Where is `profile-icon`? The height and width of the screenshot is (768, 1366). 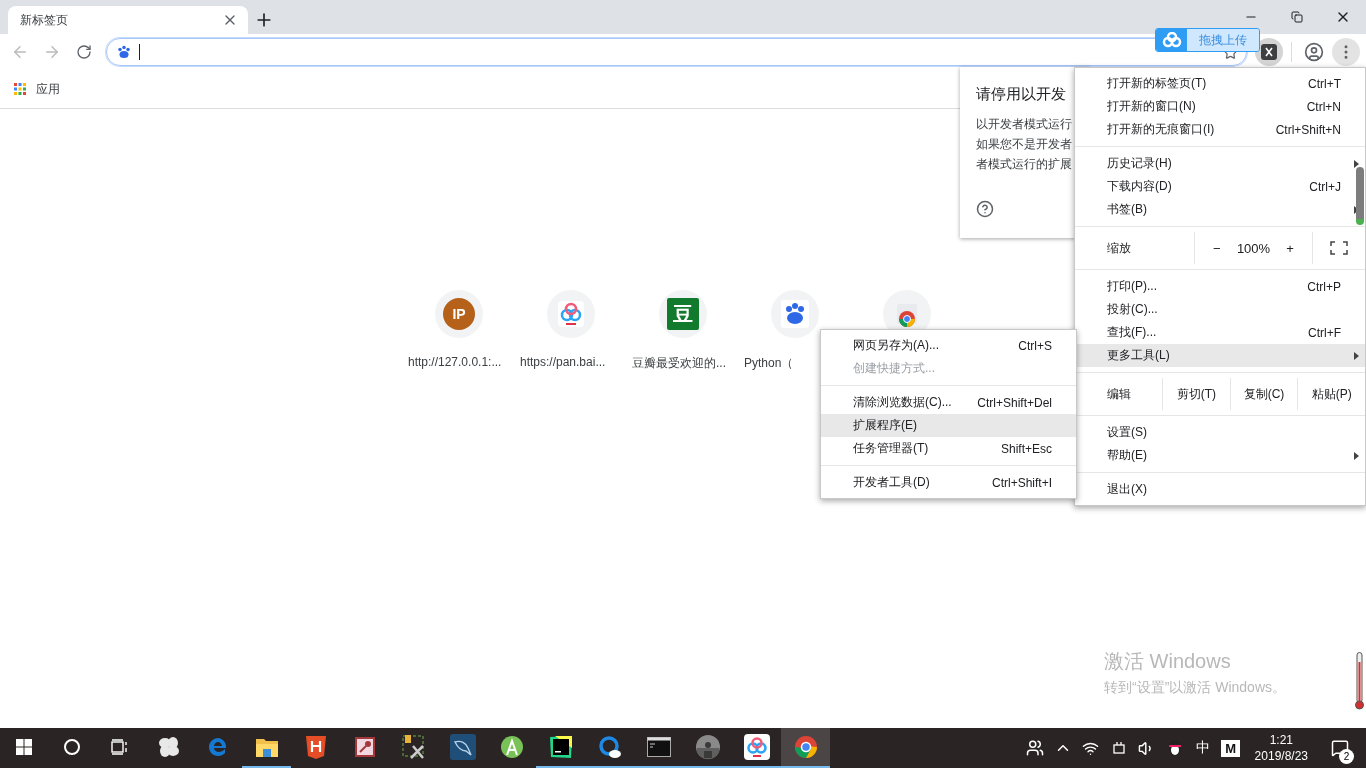
profile-icon is located at coordinates (1314, 52).